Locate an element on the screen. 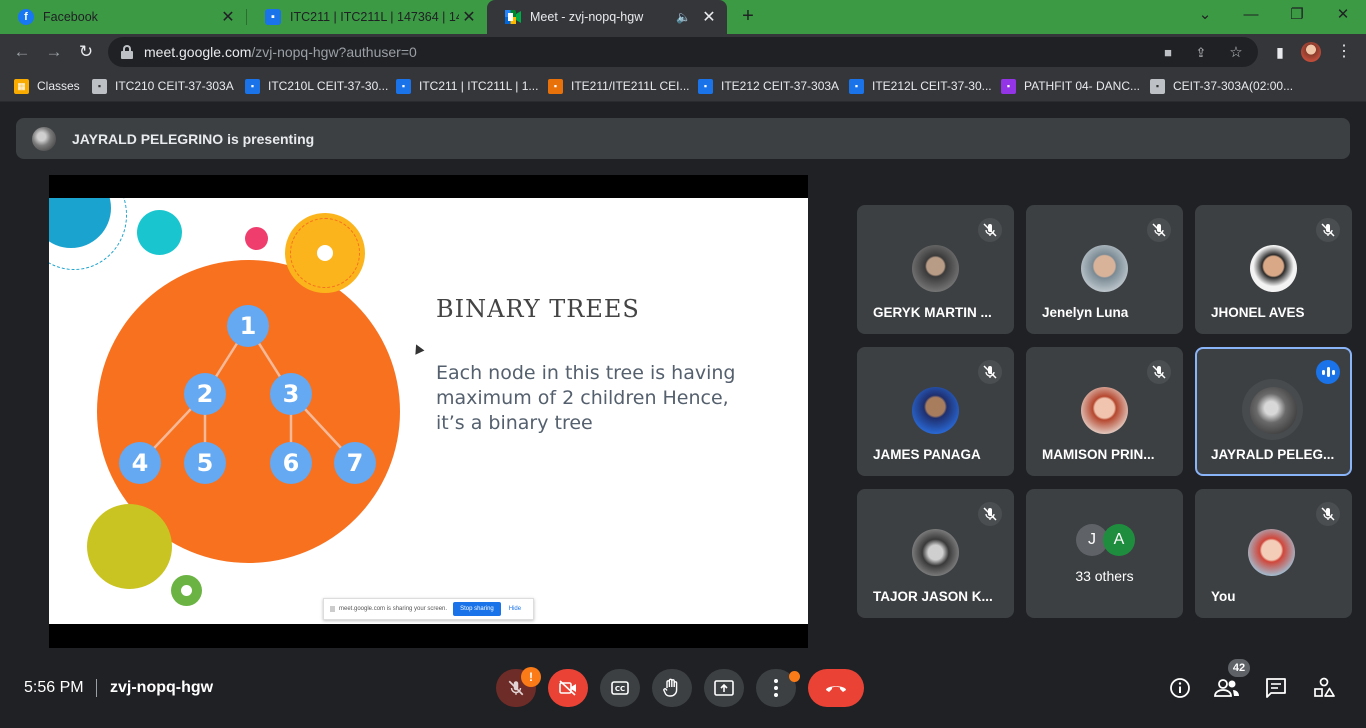 The image size is (1366, 728). side-panel-icon: ▮ is located at coordinates (1280, 52).